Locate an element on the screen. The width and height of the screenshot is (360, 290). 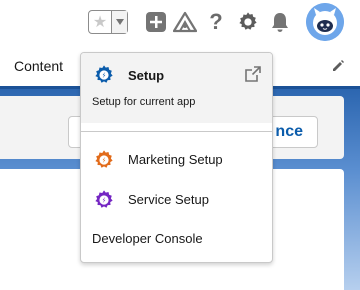
favorites-list-button is located at coordinates (119, 22).